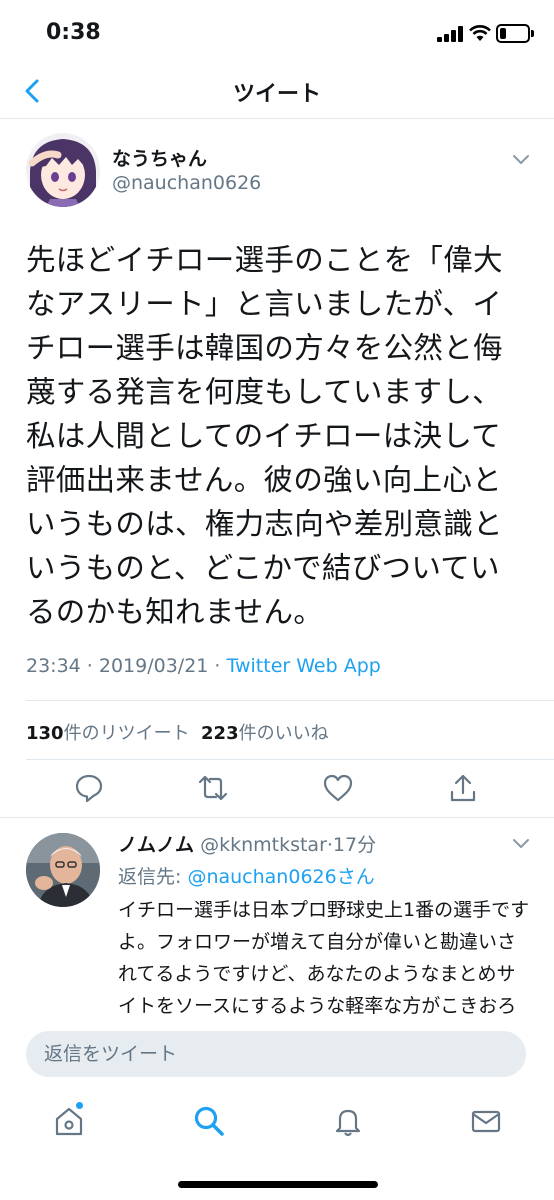  What do you see at coordinates (209, 1121) in the screenshot?
I see `search-icon` at bounding box center [209, 1121].